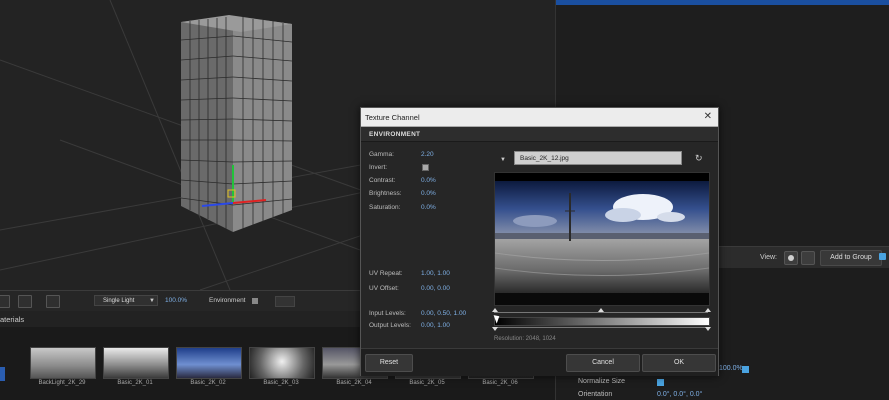 The image size is (889, 400). Describe the element at coordinates (679, 363) in the screenshot. I see `ok-button: OK` at that location.